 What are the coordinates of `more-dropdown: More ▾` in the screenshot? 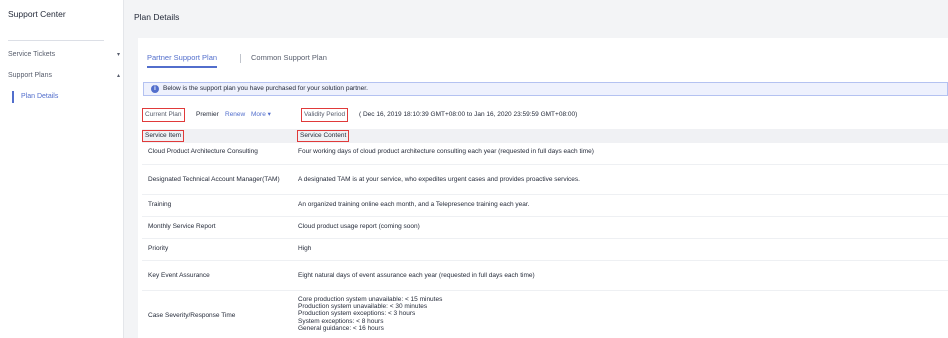 It's located at (261, 115).